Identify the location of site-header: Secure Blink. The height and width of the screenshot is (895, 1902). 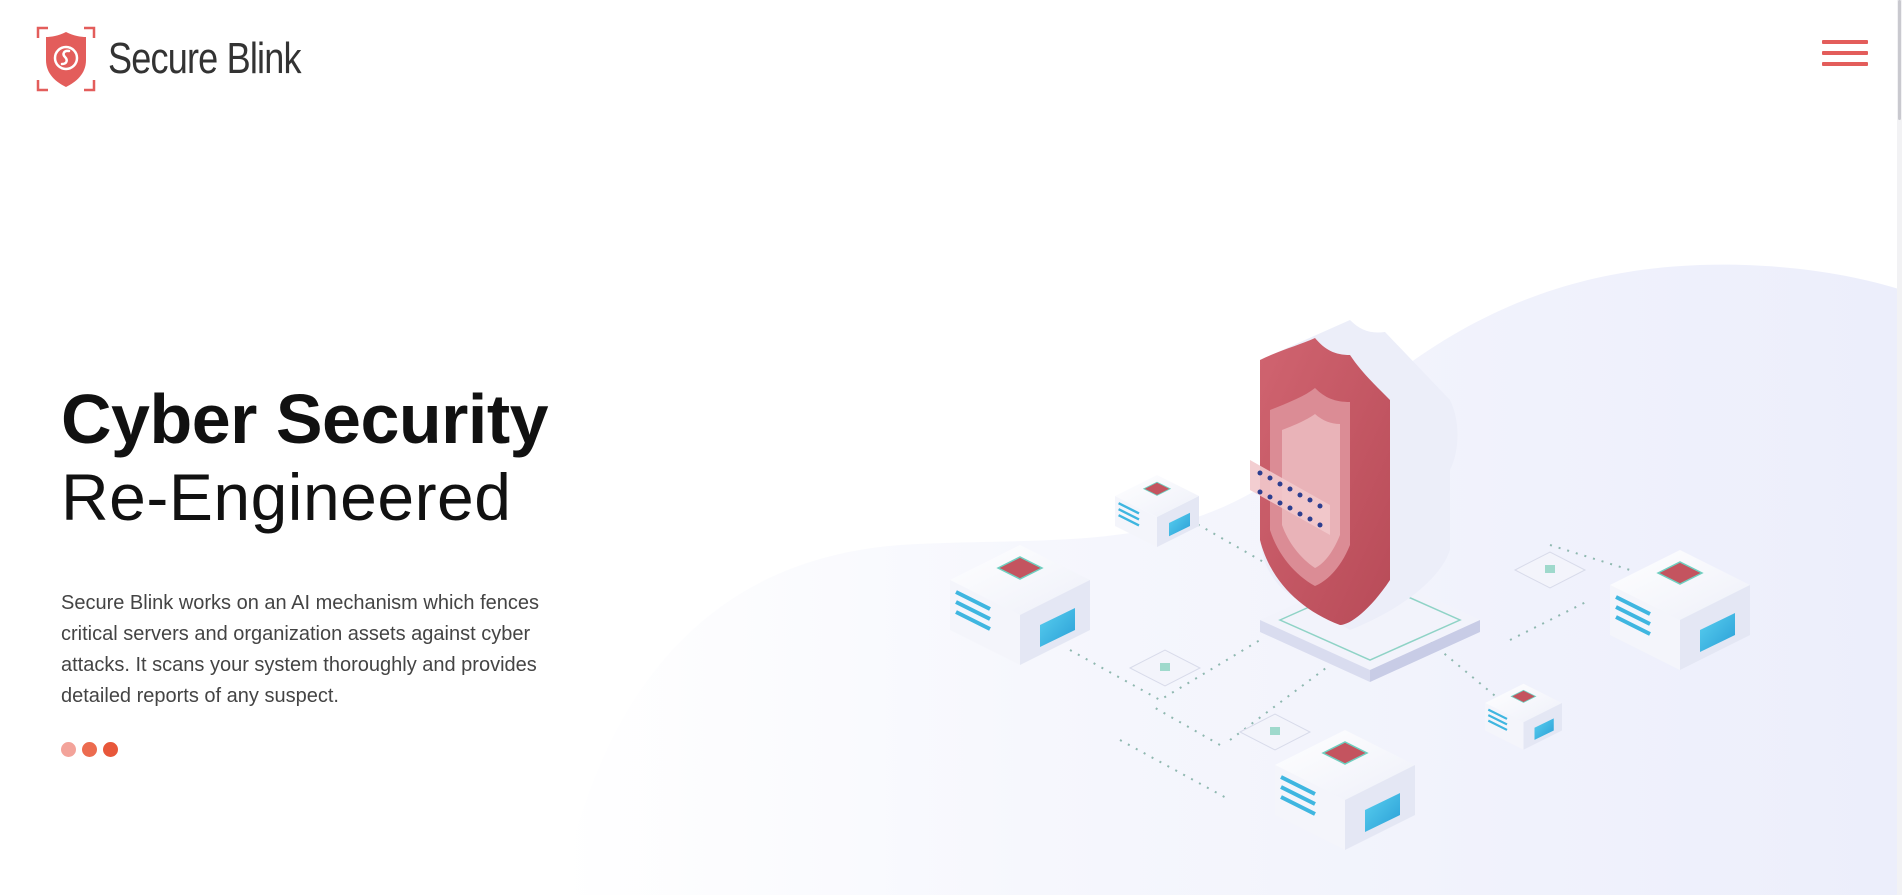
(951, 60).